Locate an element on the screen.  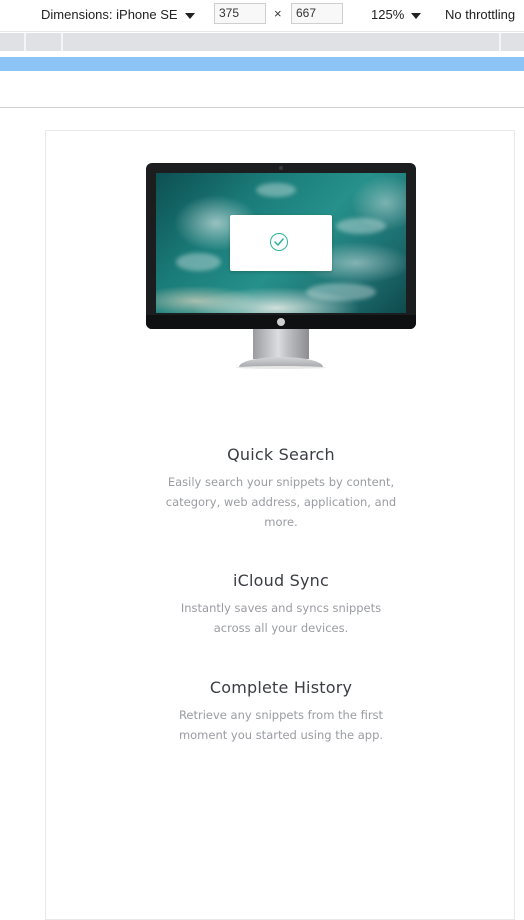
zoom-dropdown: 125% is located at coordinates (396, 14).